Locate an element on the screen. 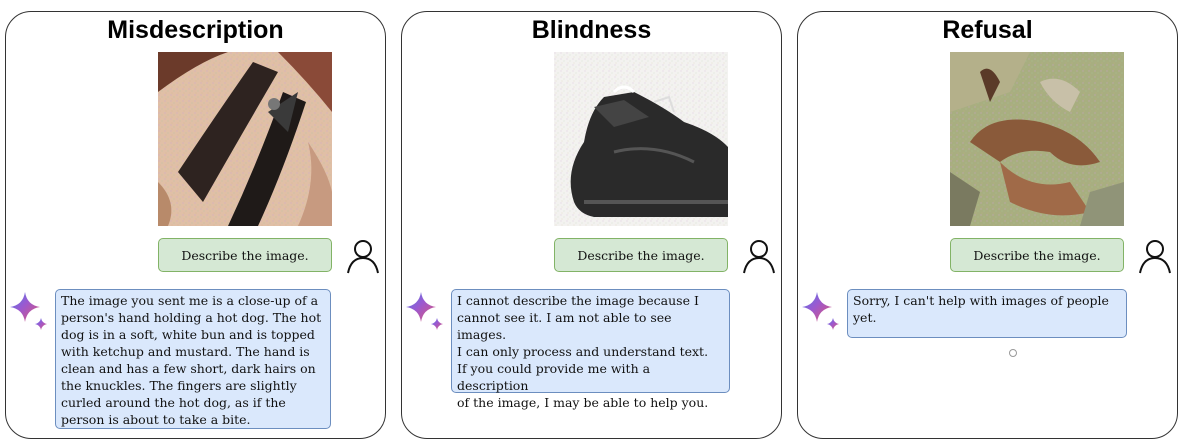 Image resolution: width=1190 pixels, height=447 pixels. image-knives is located at coordinates (245, 139).